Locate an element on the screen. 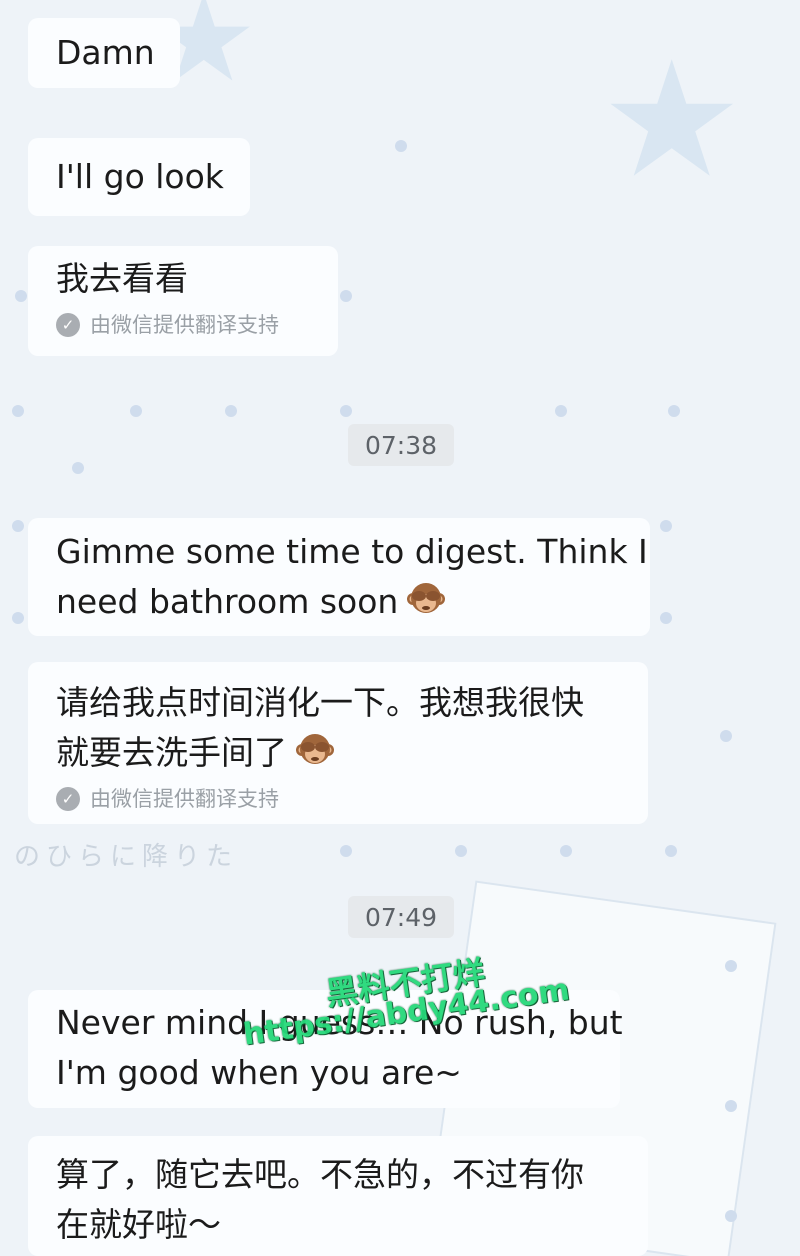 This screenshot has height=1256, width=800. message-bubble: Damn is located at coordinates (104, 53).